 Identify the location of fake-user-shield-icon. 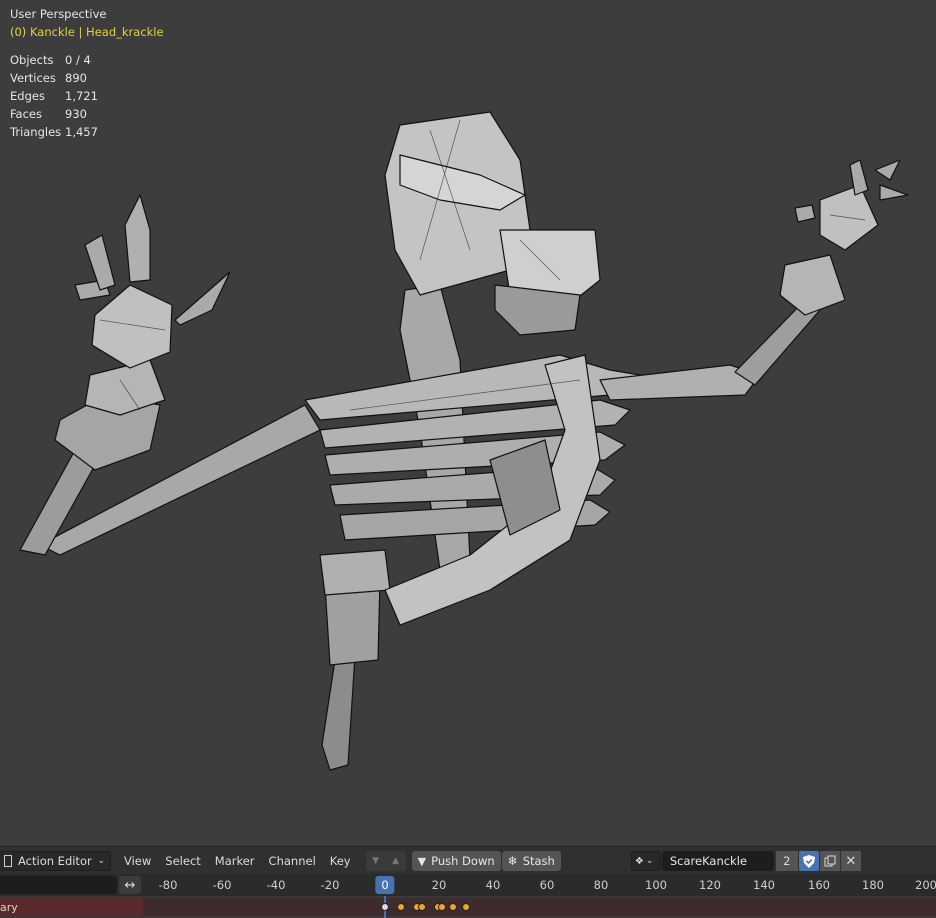
(808, 861).